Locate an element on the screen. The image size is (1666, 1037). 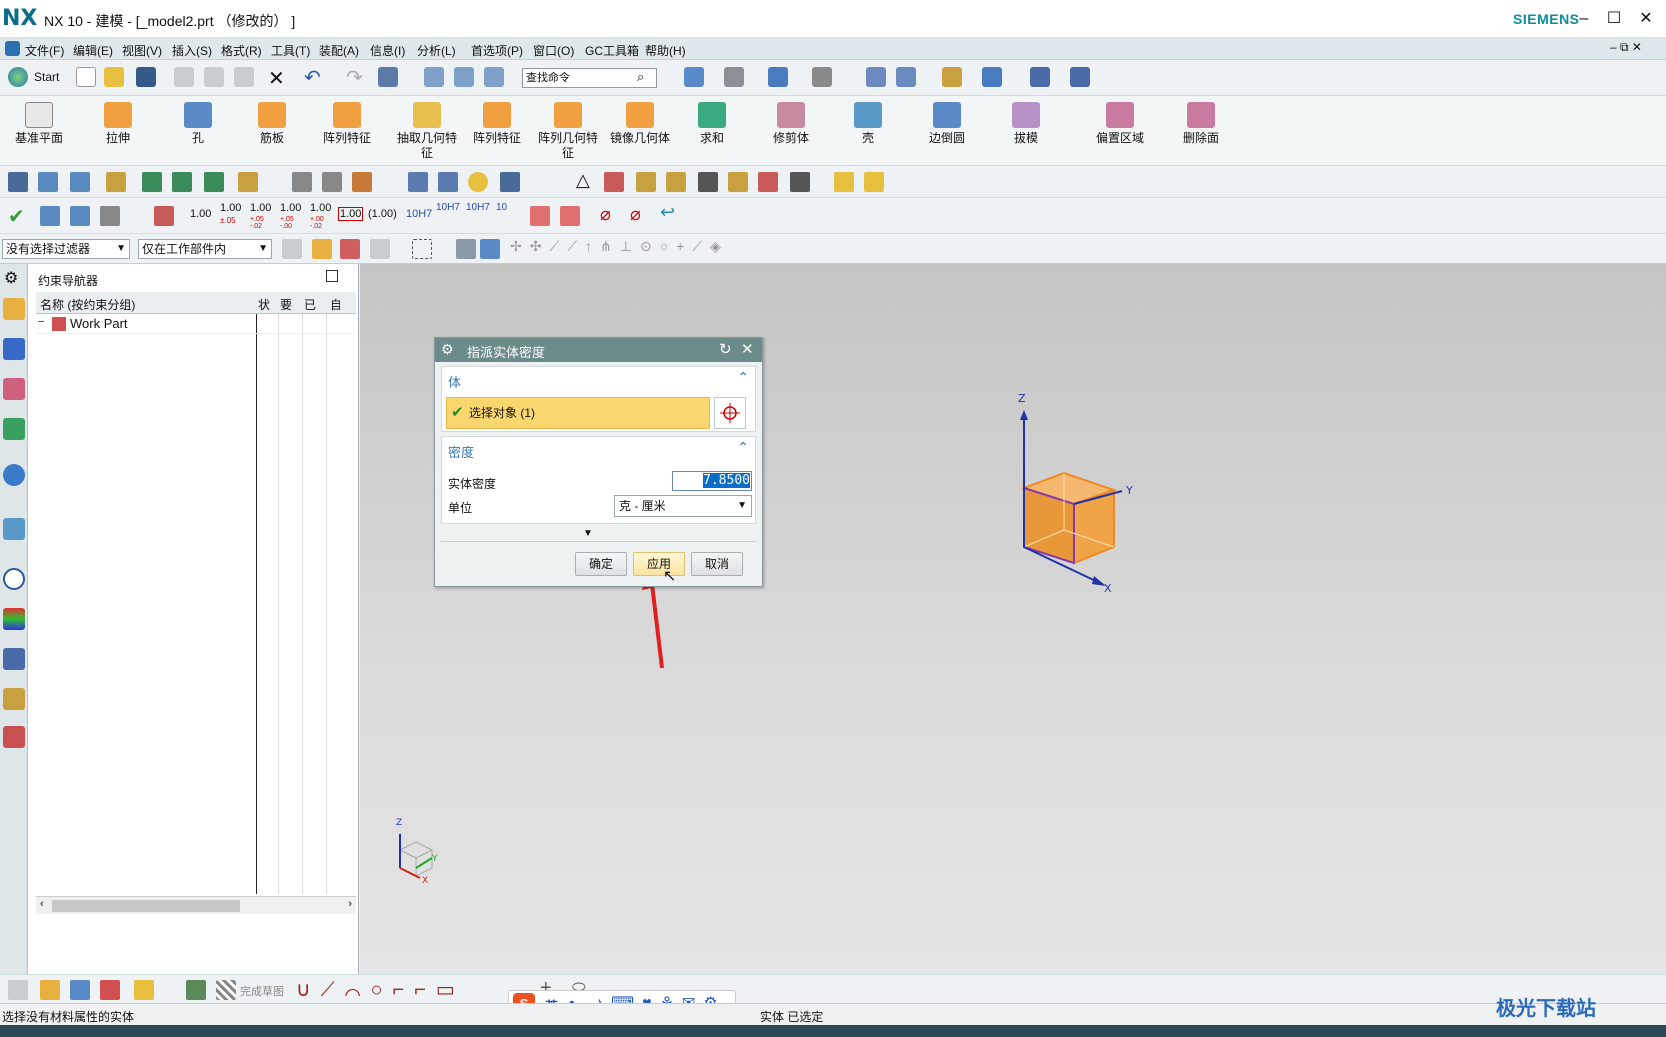
search-icon: ⌕ is located at coordinates (640, 77).